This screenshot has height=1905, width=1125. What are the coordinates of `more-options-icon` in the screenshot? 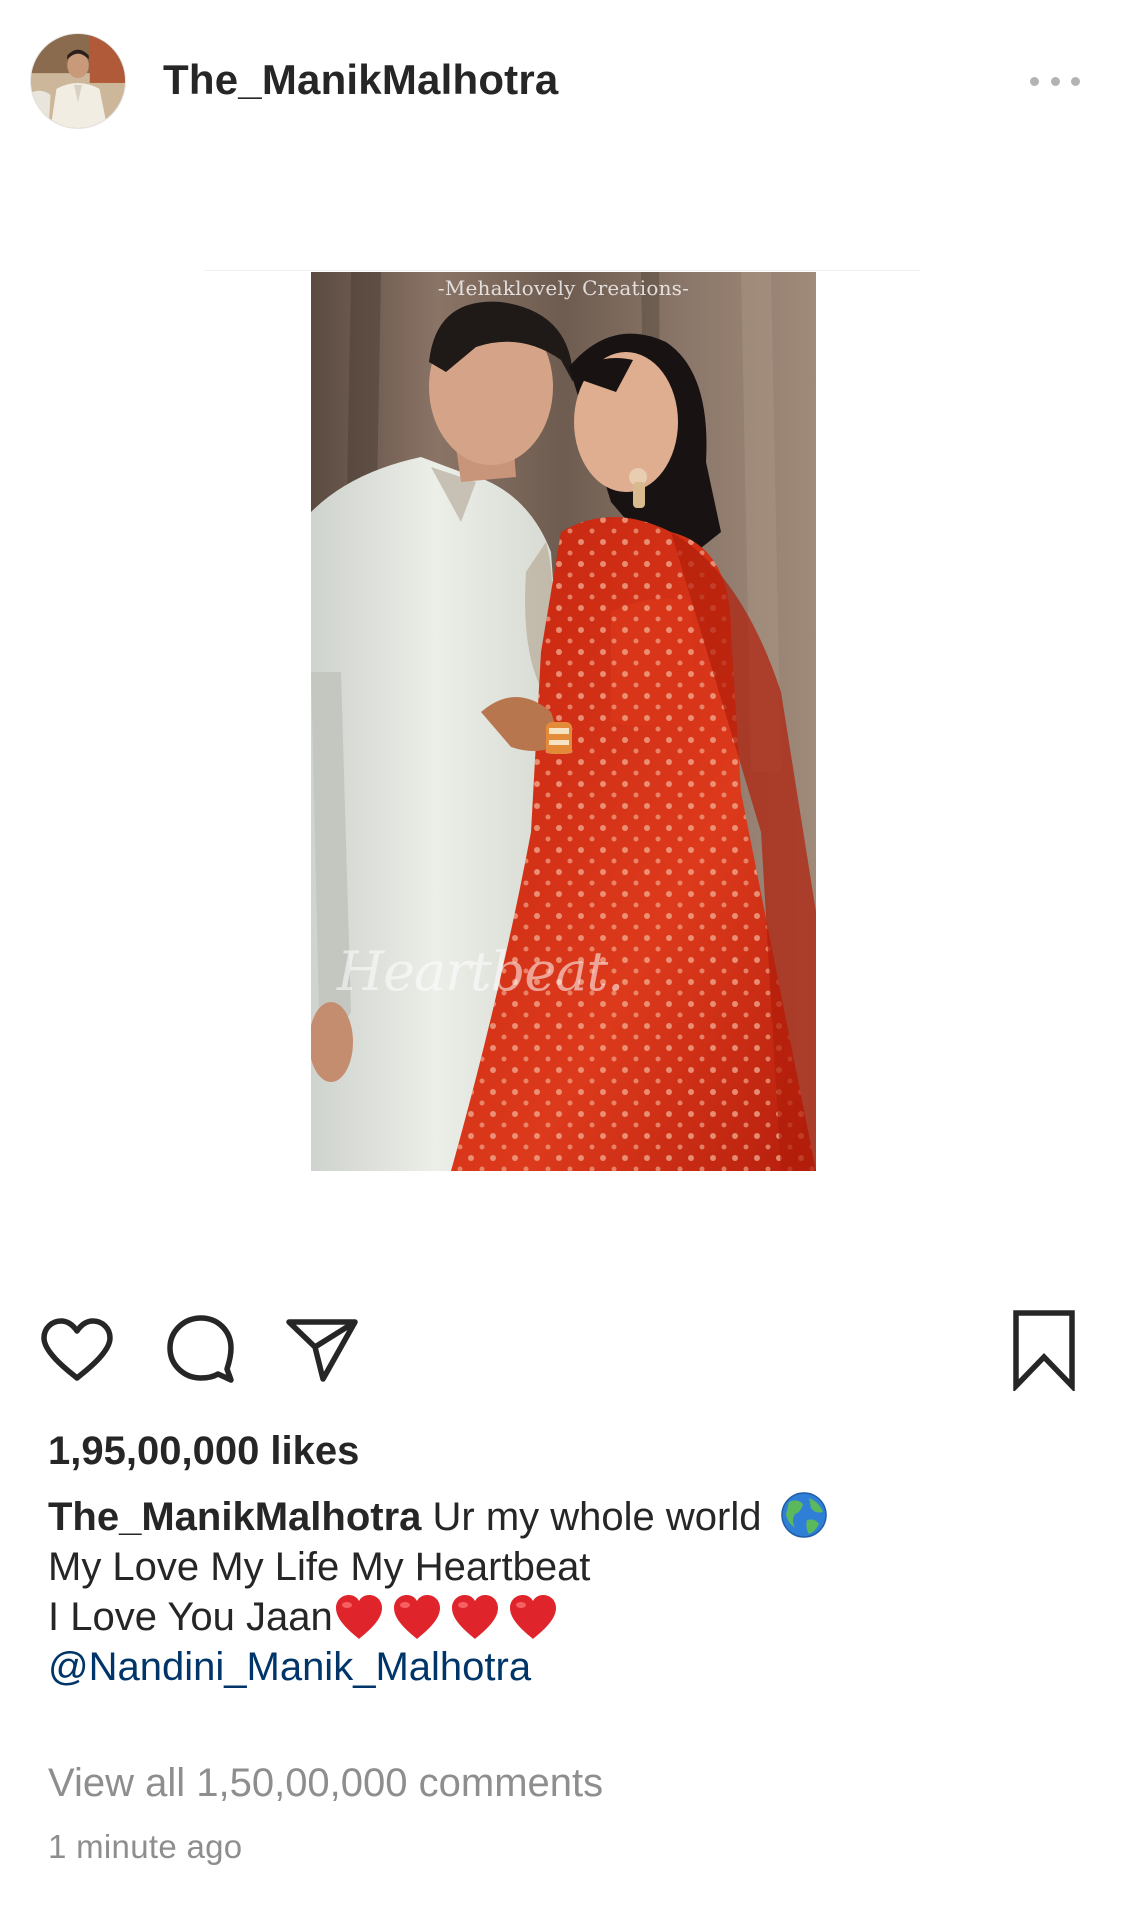 It's located at (1055, 81).